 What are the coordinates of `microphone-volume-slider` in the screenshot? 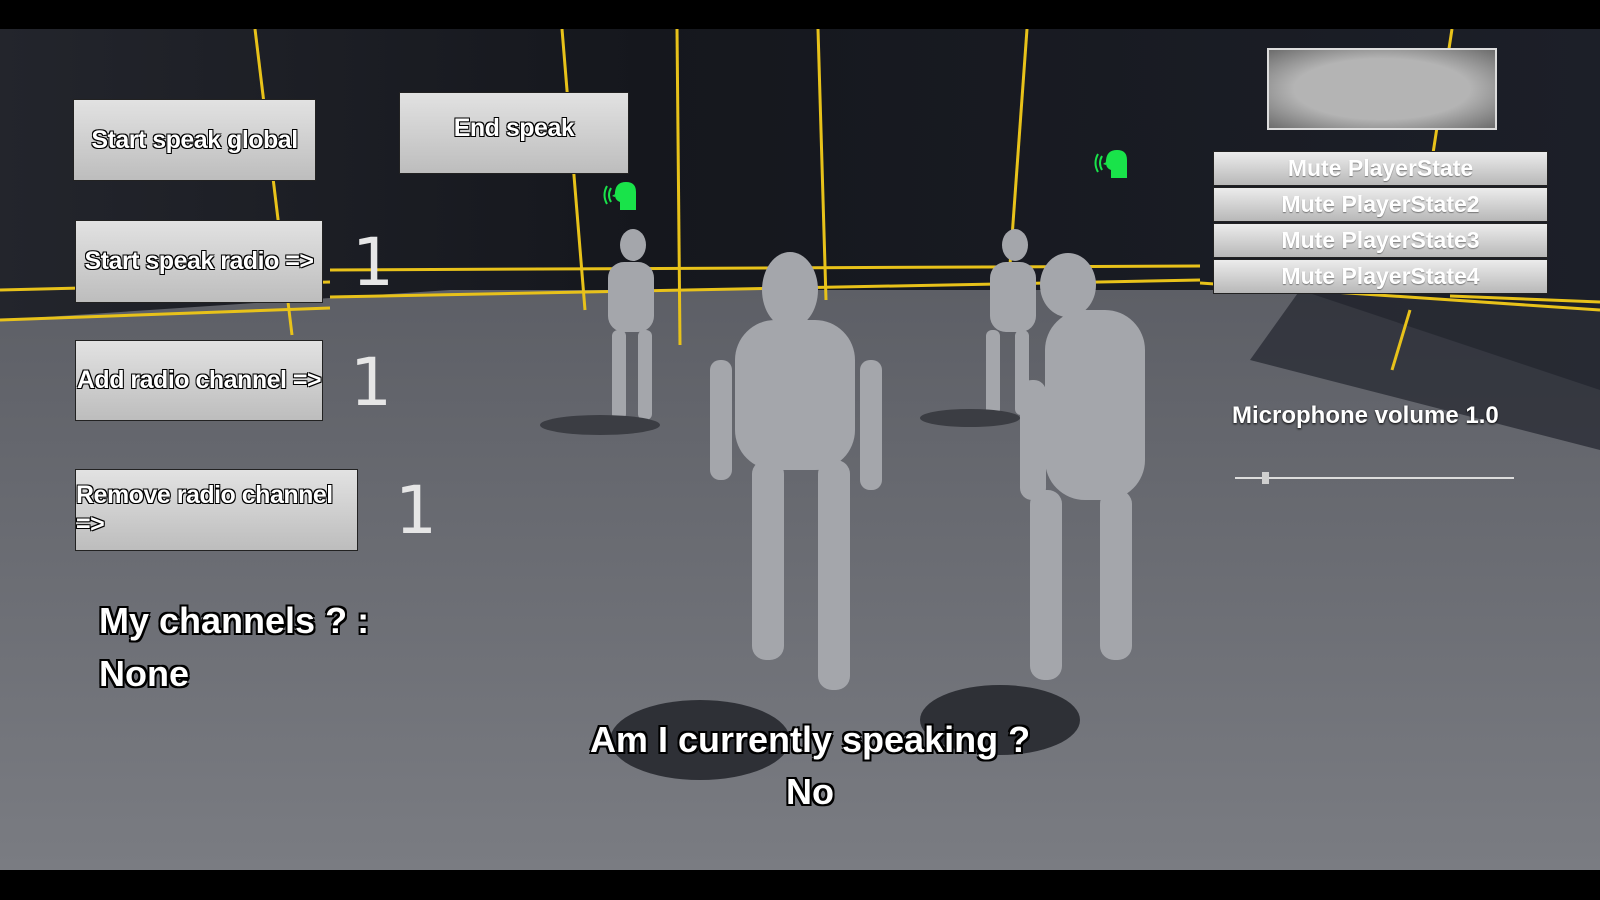 It's located at (1374, 478).